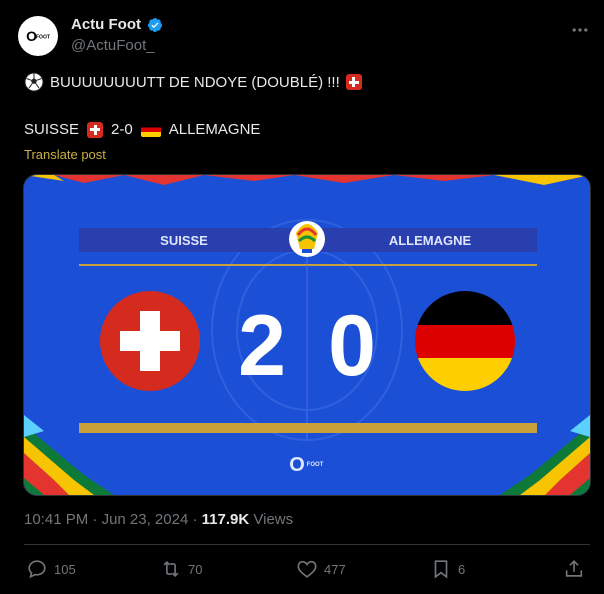  Describe the element at coordinates (430, 240) in the screenshot. I see `media-away-team: ALLEMAGNE` at that location.